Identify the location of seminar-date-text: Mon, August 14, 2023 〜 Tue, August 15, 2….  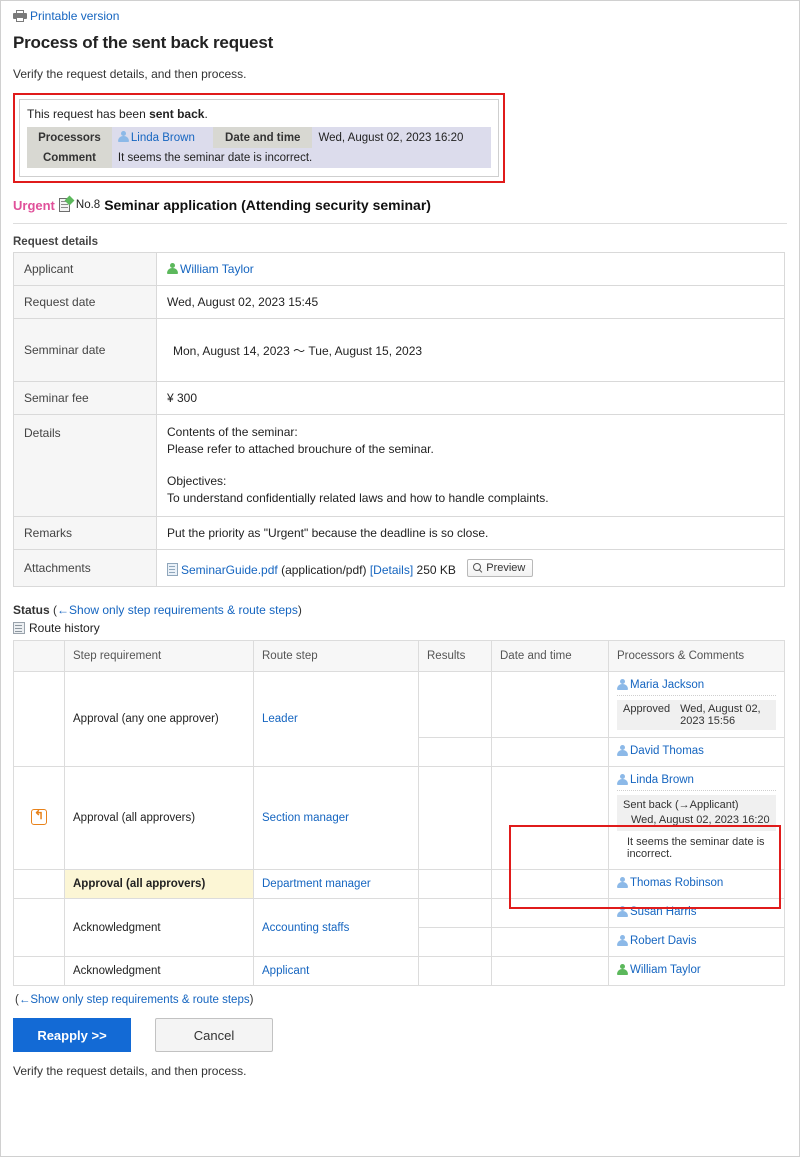
(298, 350).